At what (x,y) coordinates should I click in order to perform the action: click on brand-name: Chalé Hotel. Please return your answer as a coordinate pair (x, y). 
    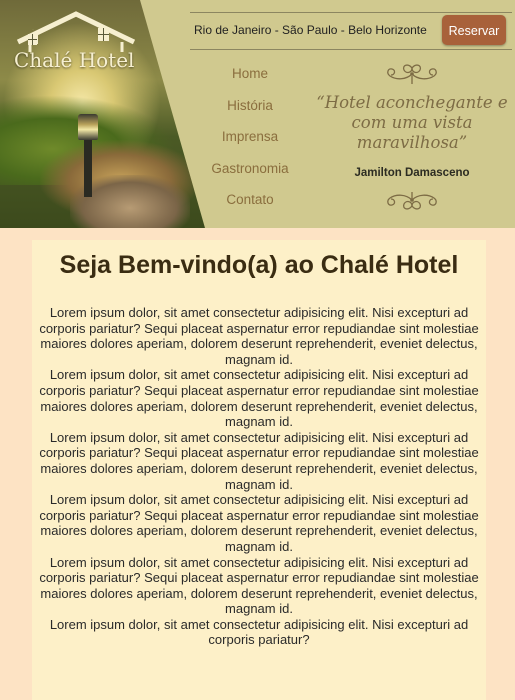
    Looking at the image, I should click on (74, 60).